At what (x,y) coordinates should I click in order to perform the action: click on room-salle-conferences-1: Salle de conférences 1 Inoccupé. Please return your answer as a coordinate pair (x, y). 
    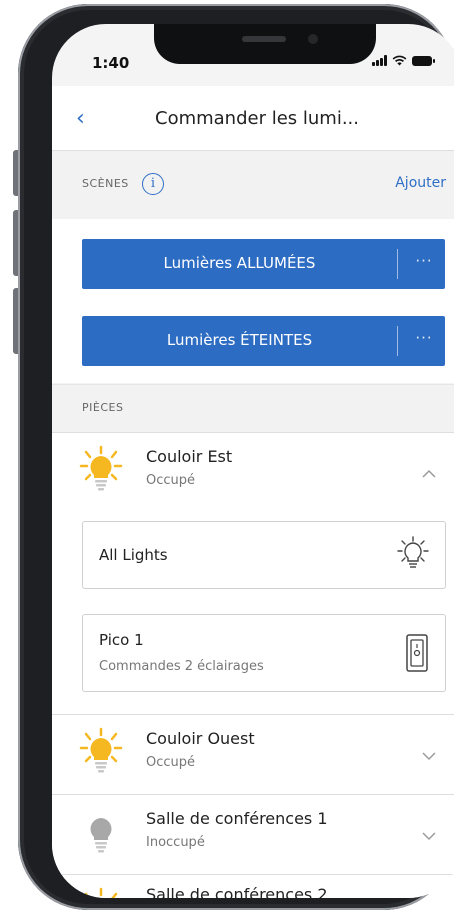
    Looking at the image, I should click on (253, 834).